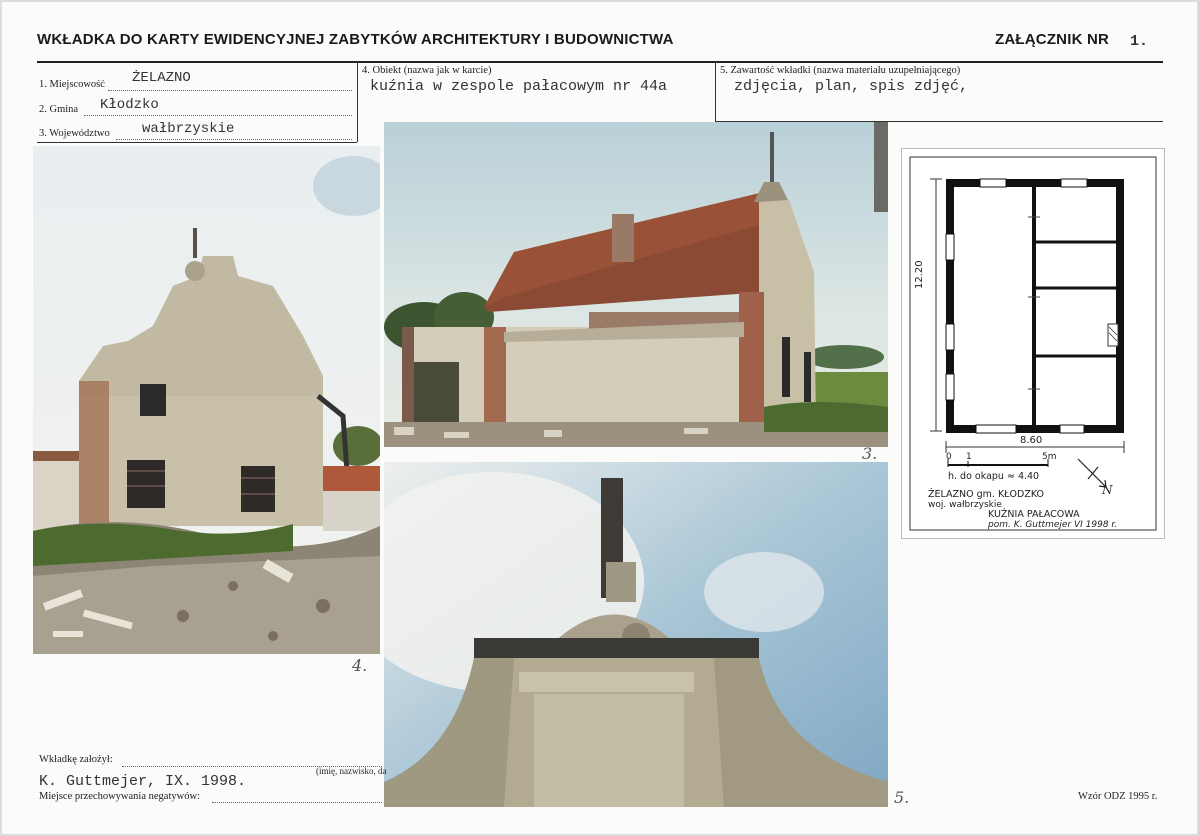 The height and width of the screenshot is (836, 1199). Describe the element at coordinates (519, 86) in the screenshot. I see `obiekt-value: kuźnia w zespole pałacowym nr 44a` at that location.